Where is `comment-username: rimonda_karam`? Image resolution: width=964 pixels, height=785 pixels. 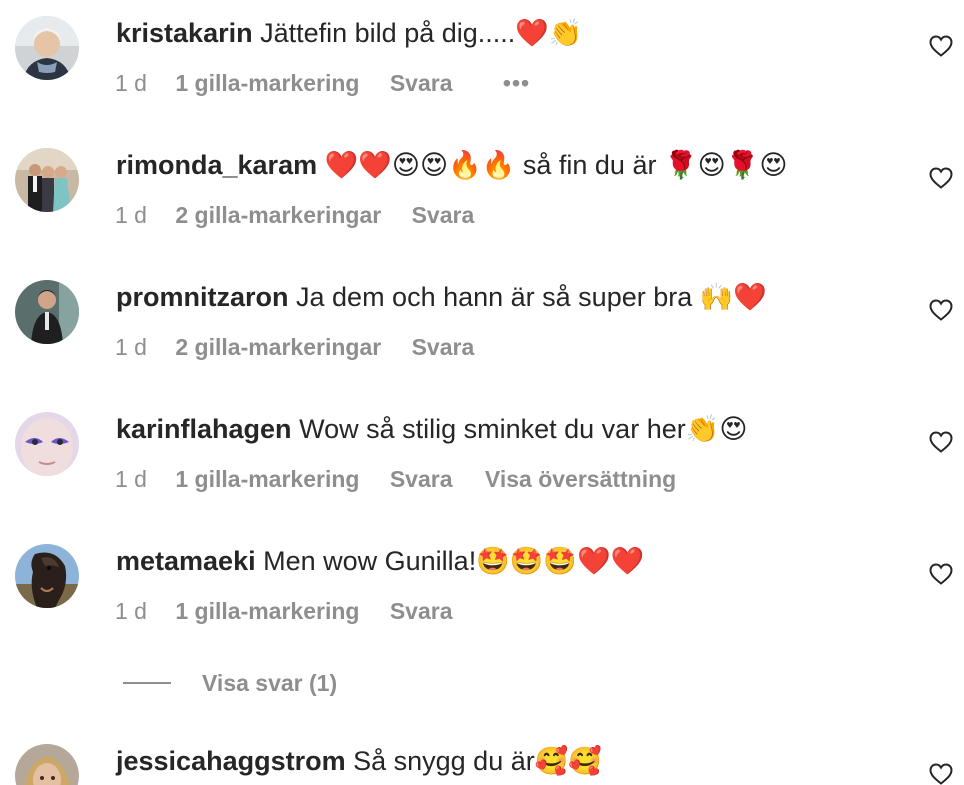 comment-username: rimonda_karam is located at coordinates (216, 165).